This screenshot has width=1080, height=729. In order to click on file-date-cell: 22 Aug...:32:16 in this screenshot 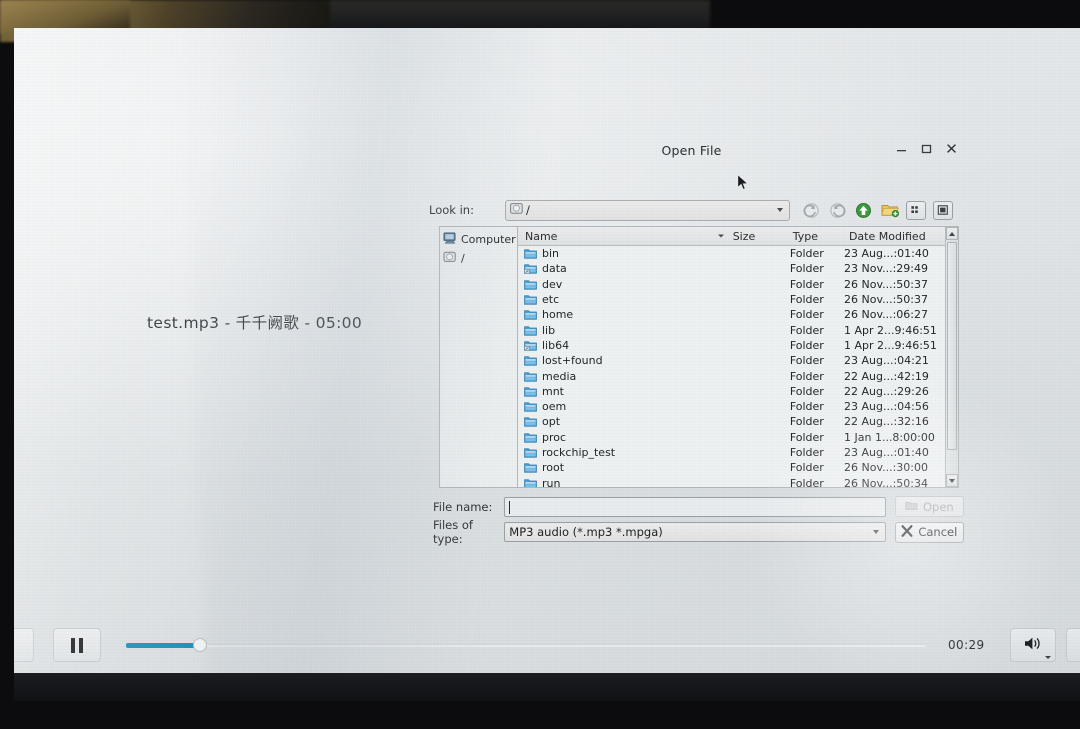, I will do `click(886, 422)`.